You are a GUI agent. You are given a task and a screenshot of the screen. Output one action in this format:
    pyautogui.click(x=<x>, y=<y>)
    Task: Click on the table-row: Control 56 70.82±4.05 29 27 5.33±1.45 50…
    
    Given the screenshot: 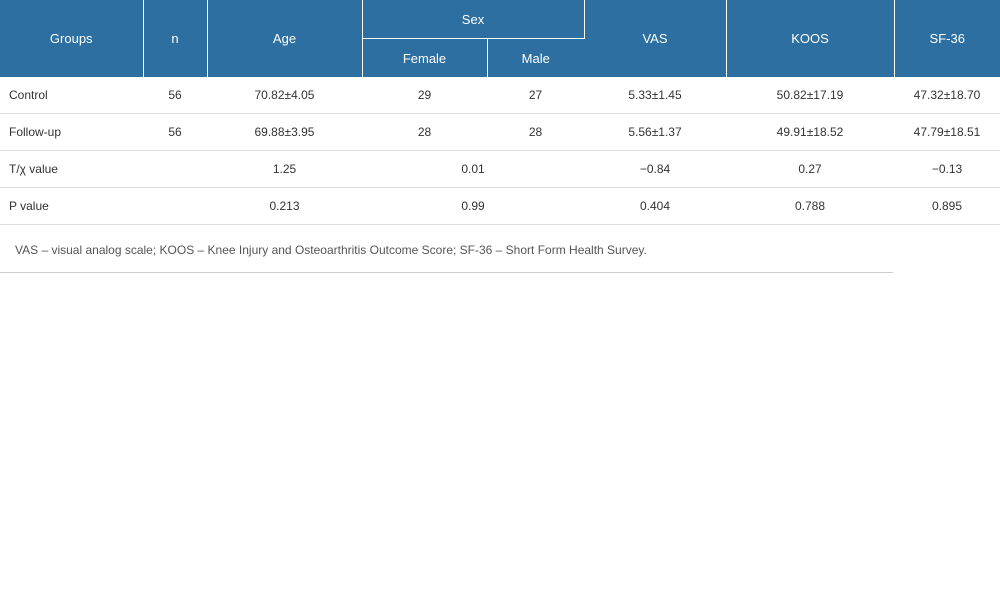 What is the action you would take?
    pyautogui.click(x=500, y=95)
    